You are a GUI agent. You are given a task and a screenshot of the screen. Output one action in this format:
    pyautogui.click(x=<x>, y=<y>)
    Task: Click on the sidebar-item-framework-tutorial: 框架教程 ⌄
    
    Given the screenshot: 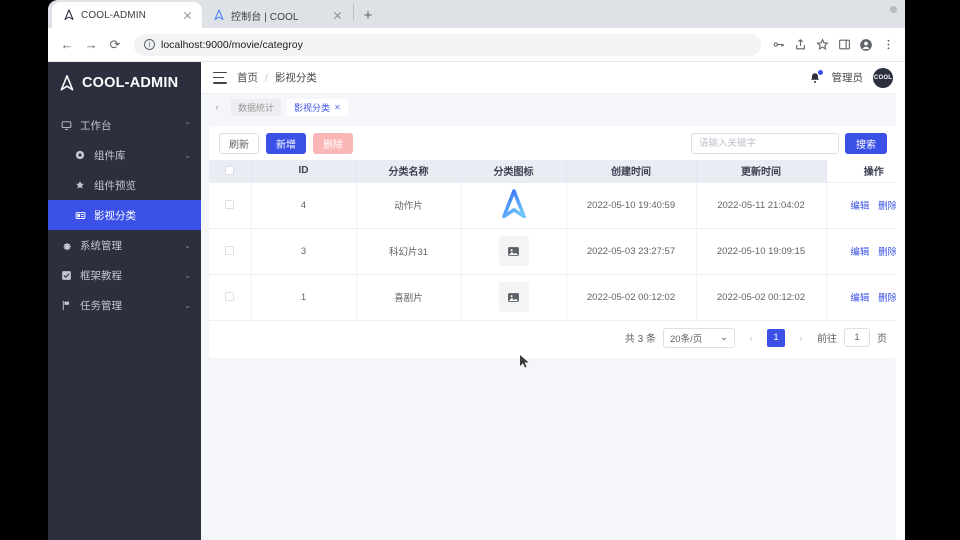 What is the action you would take?
    pyautogui.click(x=124, y=275)
    